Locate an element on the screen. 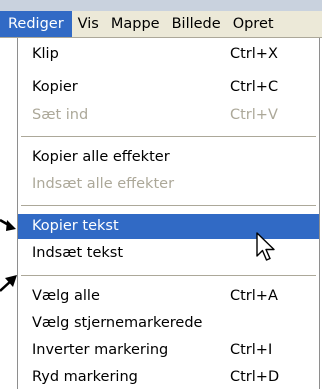 Image resolution: width=322 pixels, height=390 pixels. menu-item-shortcut: Ctrl+C is located at coordinates (254, 87).